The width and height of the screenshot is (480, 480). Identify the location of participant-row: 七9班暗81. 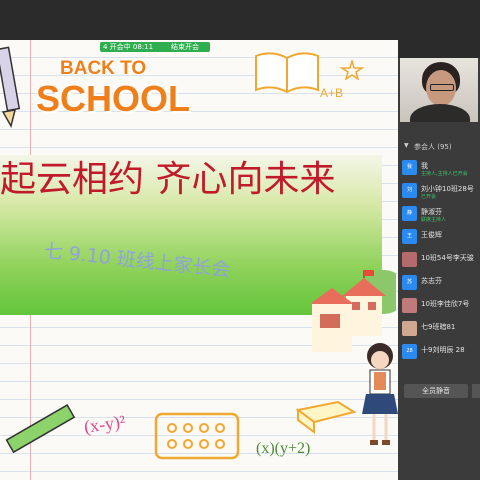
(439, 329).